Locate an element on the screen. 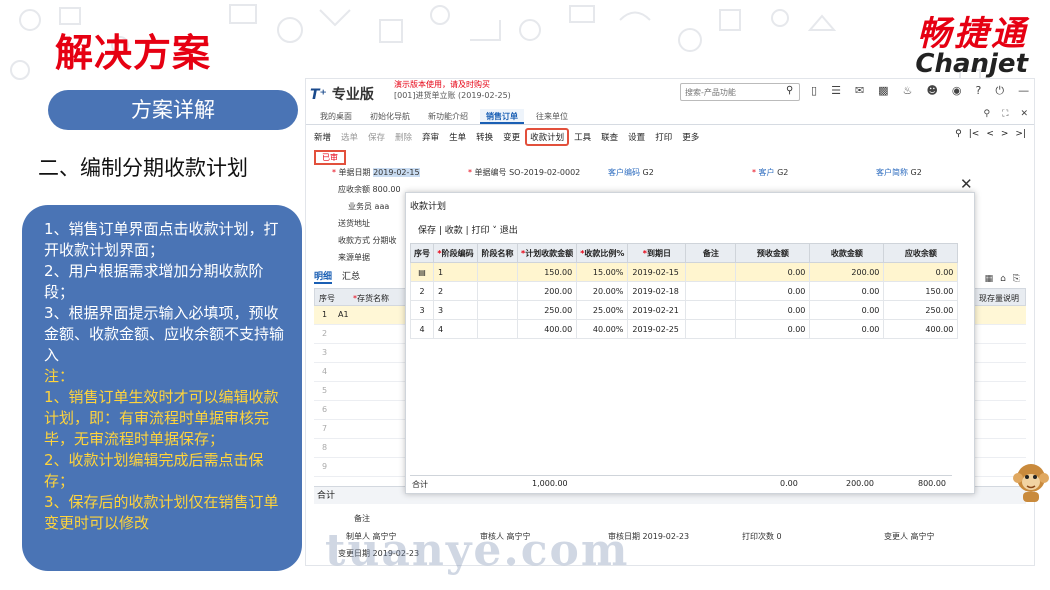 This screenshot has height=590, width=1050. new-button: 新增 is located at coordinates (322, 137).